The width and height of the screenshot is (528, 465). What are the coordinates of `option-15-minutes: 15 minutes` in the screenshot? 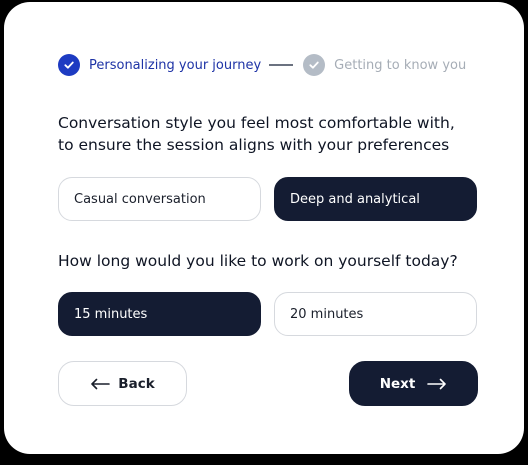 It's located at (159, 314).